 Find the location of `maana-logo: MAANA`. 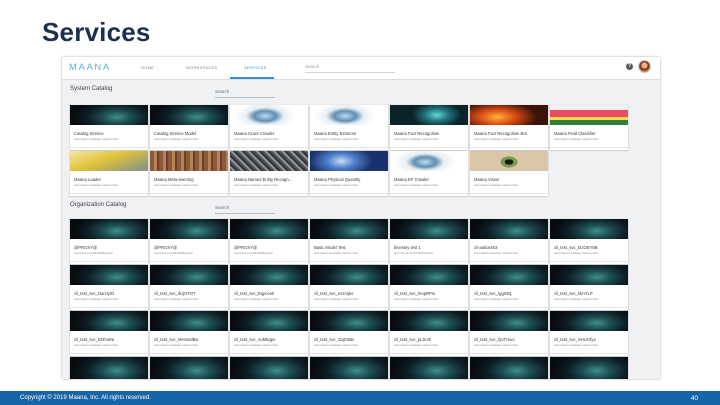

maana-logo: MAANA is located at coordinates (90, 67).